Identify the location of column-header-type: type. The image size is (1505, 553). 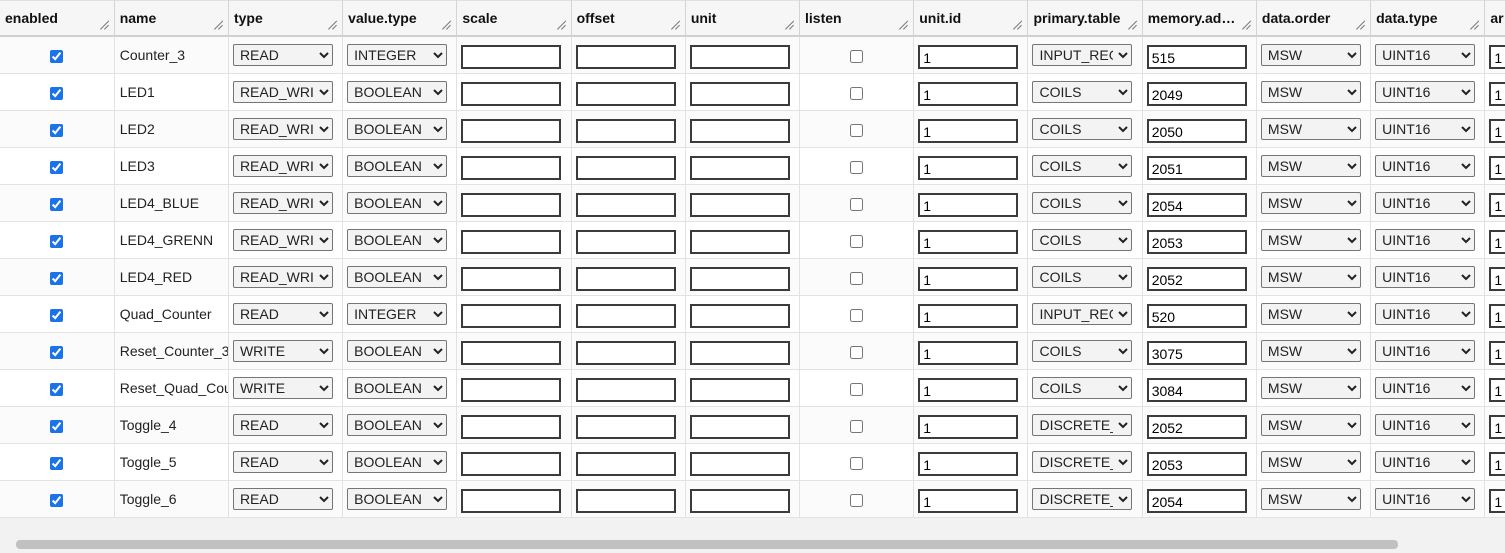
(286, 18).